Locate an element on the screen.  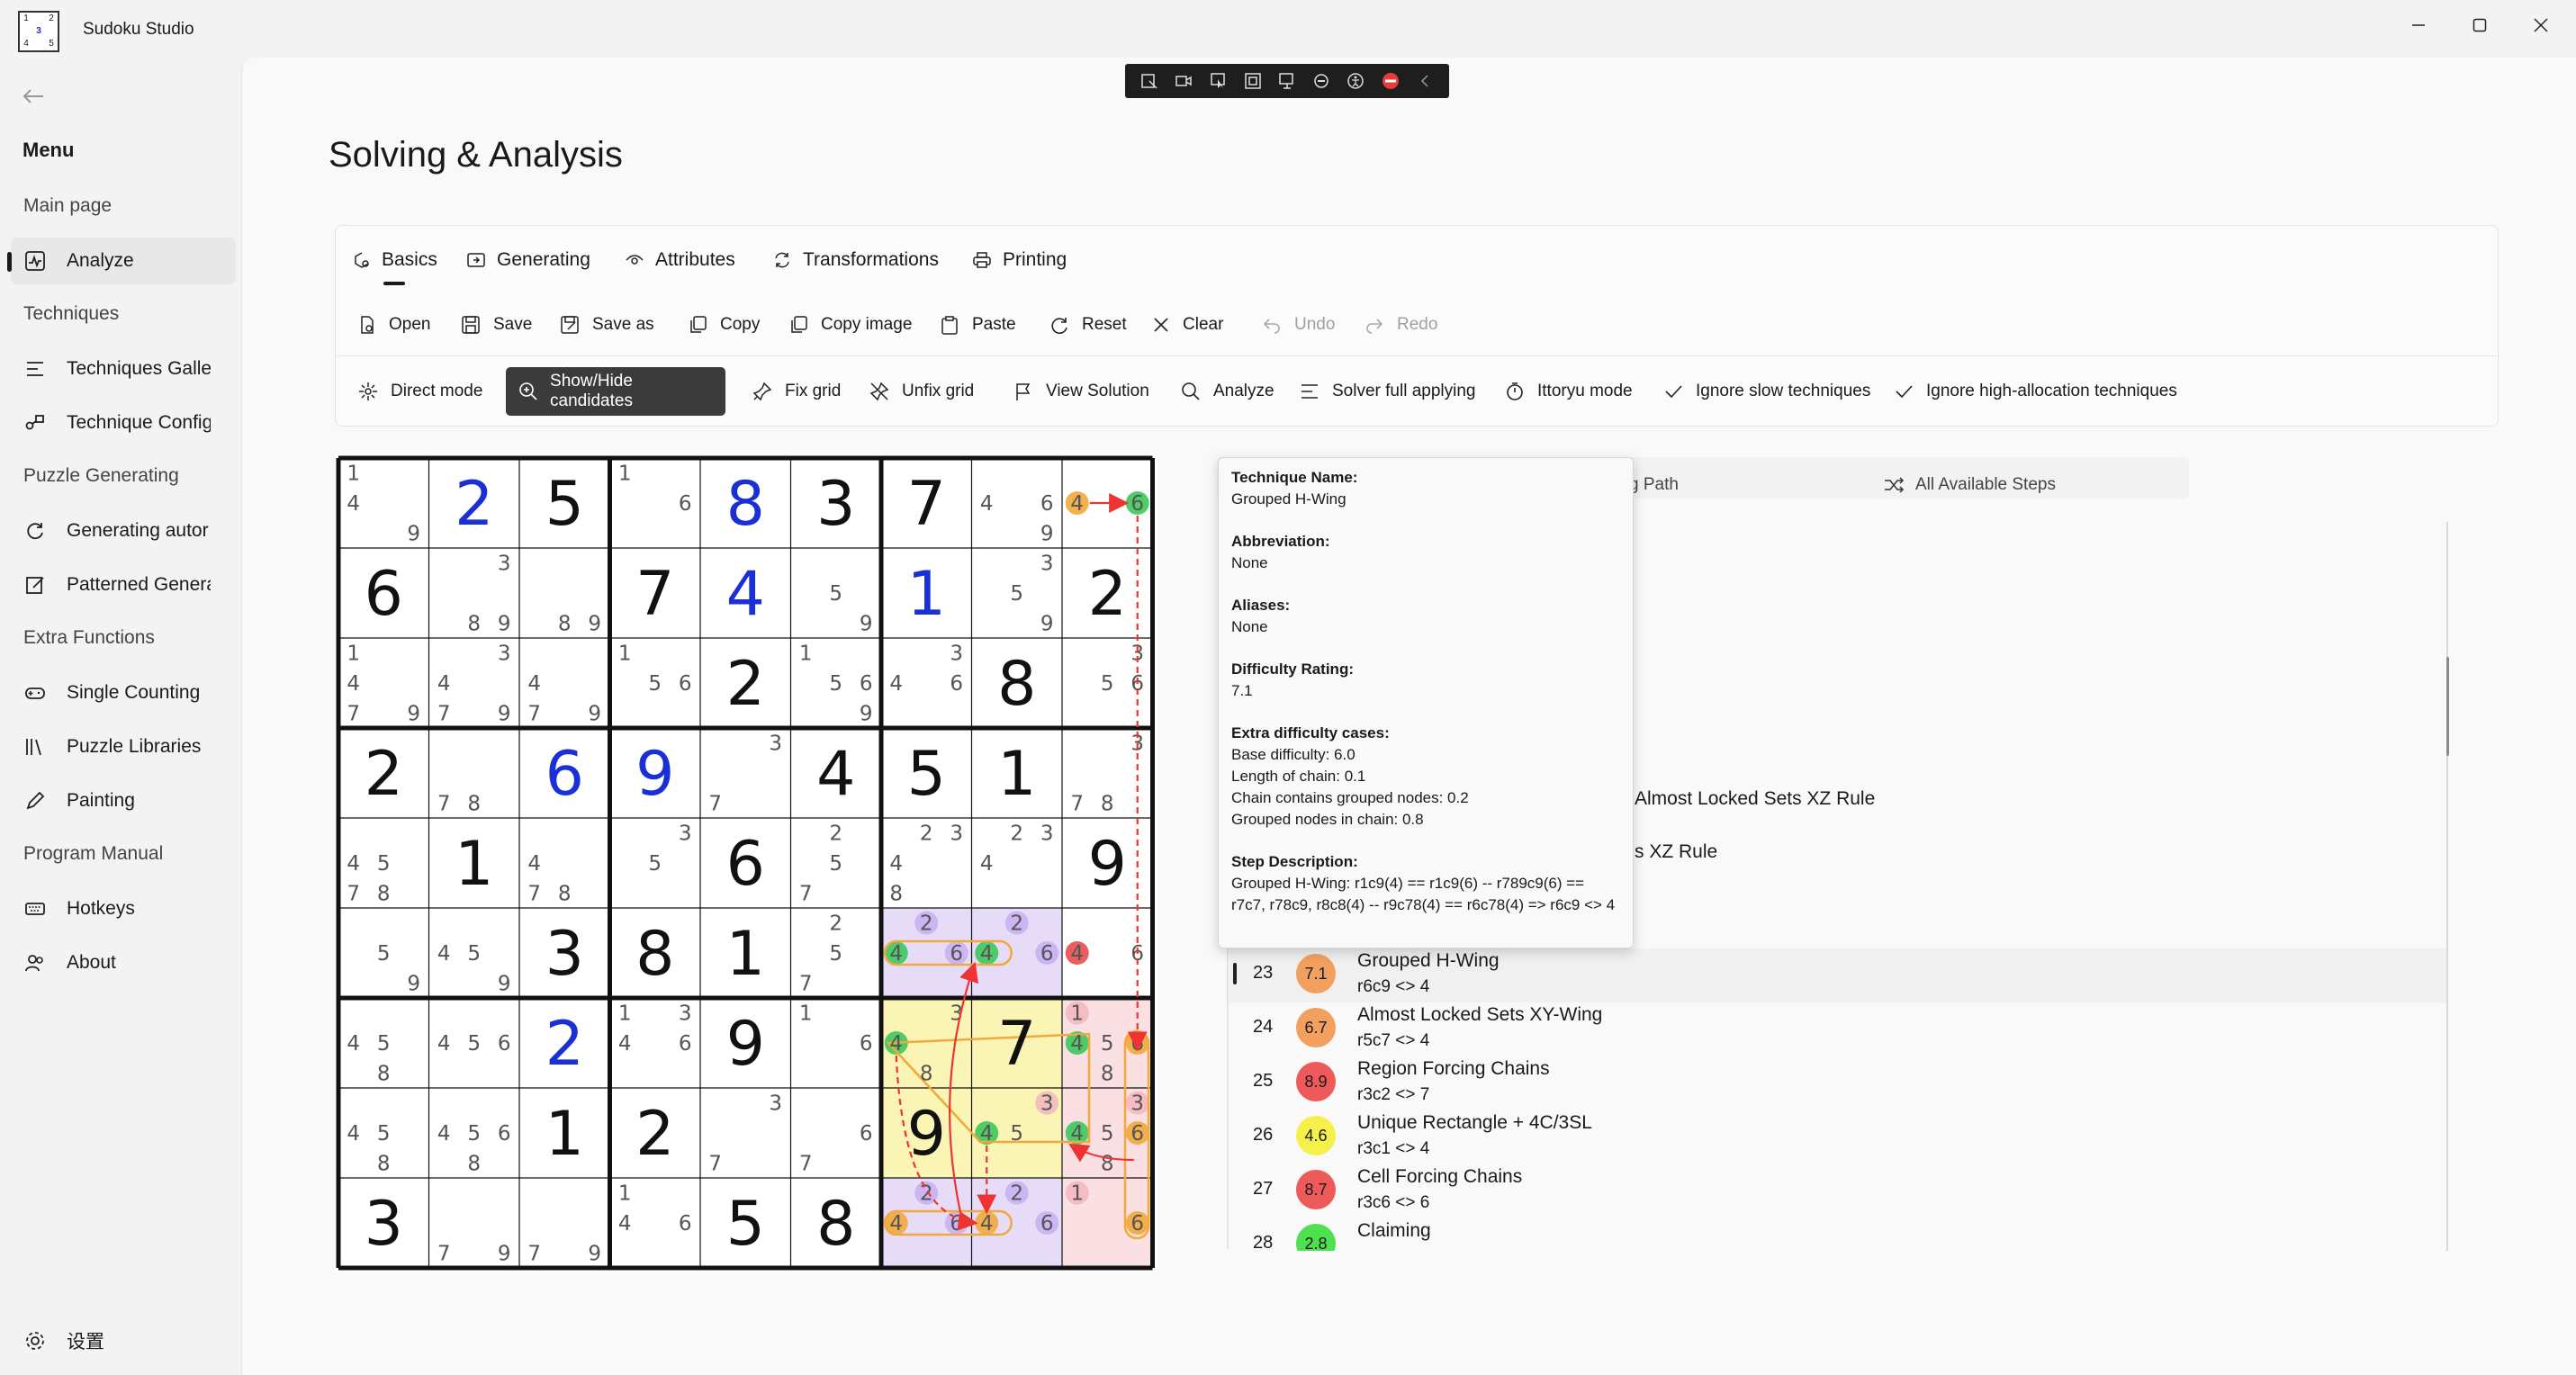
tooltip-alias-heading: Aliases: is located at coordinates (1261, 605).